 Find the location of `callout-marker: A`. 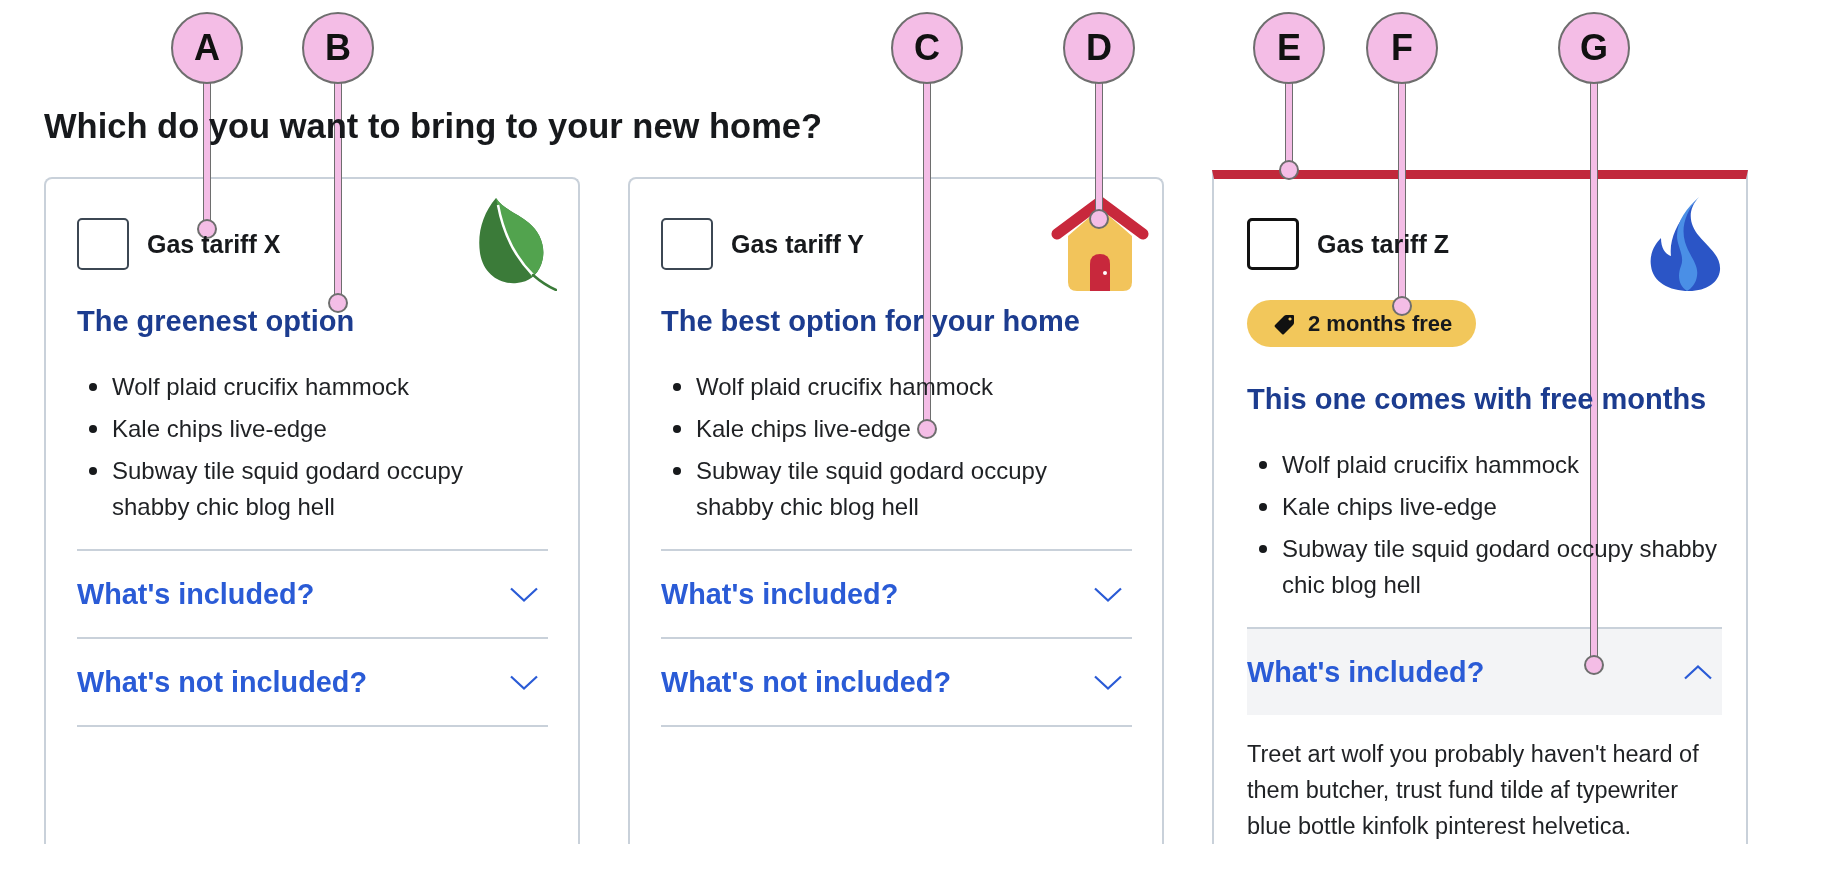

callout-marker: A is located at coordinates (207, 48).